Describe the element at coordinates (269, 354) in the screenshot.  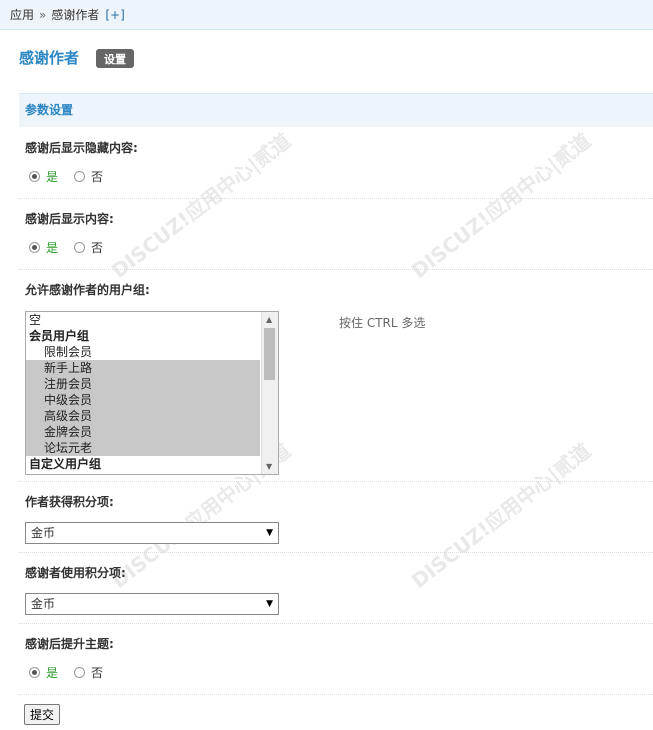
I see `scrollbar-thumb` at that location.